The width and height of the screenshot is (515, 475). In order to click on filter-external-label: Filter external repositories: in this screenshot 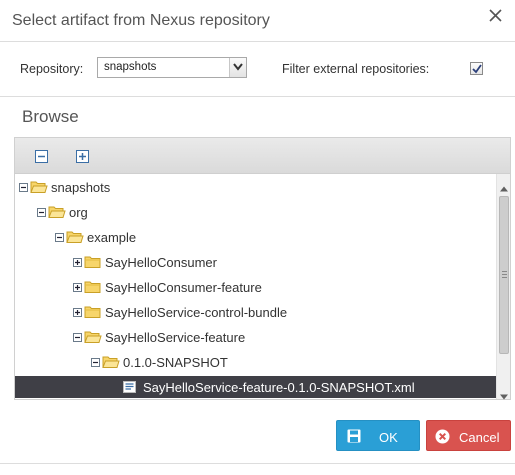, I will do `click(356, 69)`.